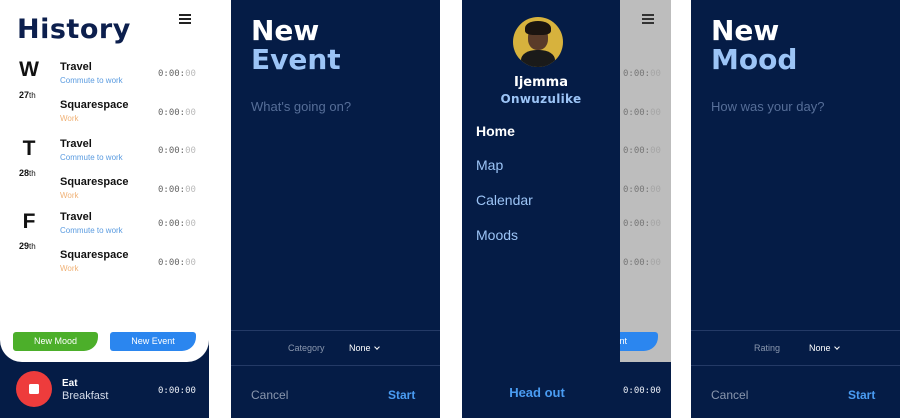 The width and height of the screenshot is (900, 418). Describe the element at coordinates (27, 173) in the screenshot. I see `day-number: 28th` at that location.